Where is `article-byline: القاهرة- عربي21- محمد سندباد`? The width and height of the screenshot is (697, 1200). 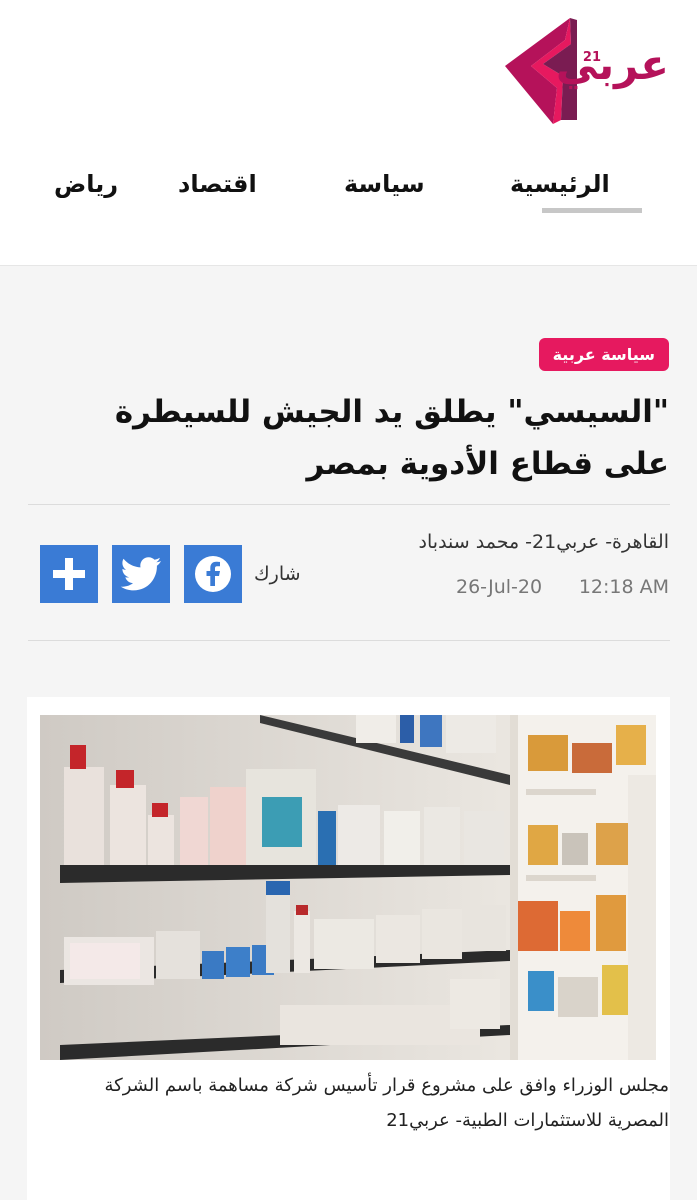
article-byline: القاهرة- عربي21- محمد سندباد is located at coordinates (543, 542).